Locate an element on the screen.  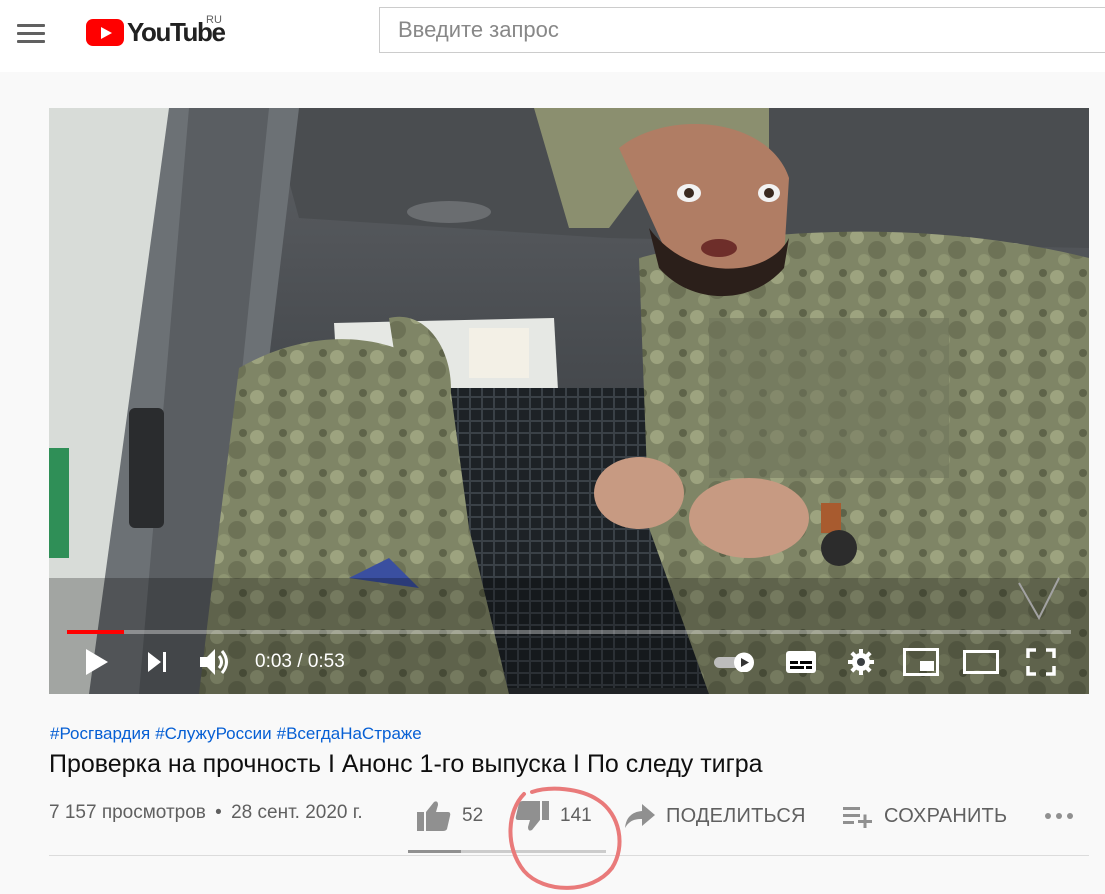
youtube-logo: YouTube is located at coordinates (156, 32).